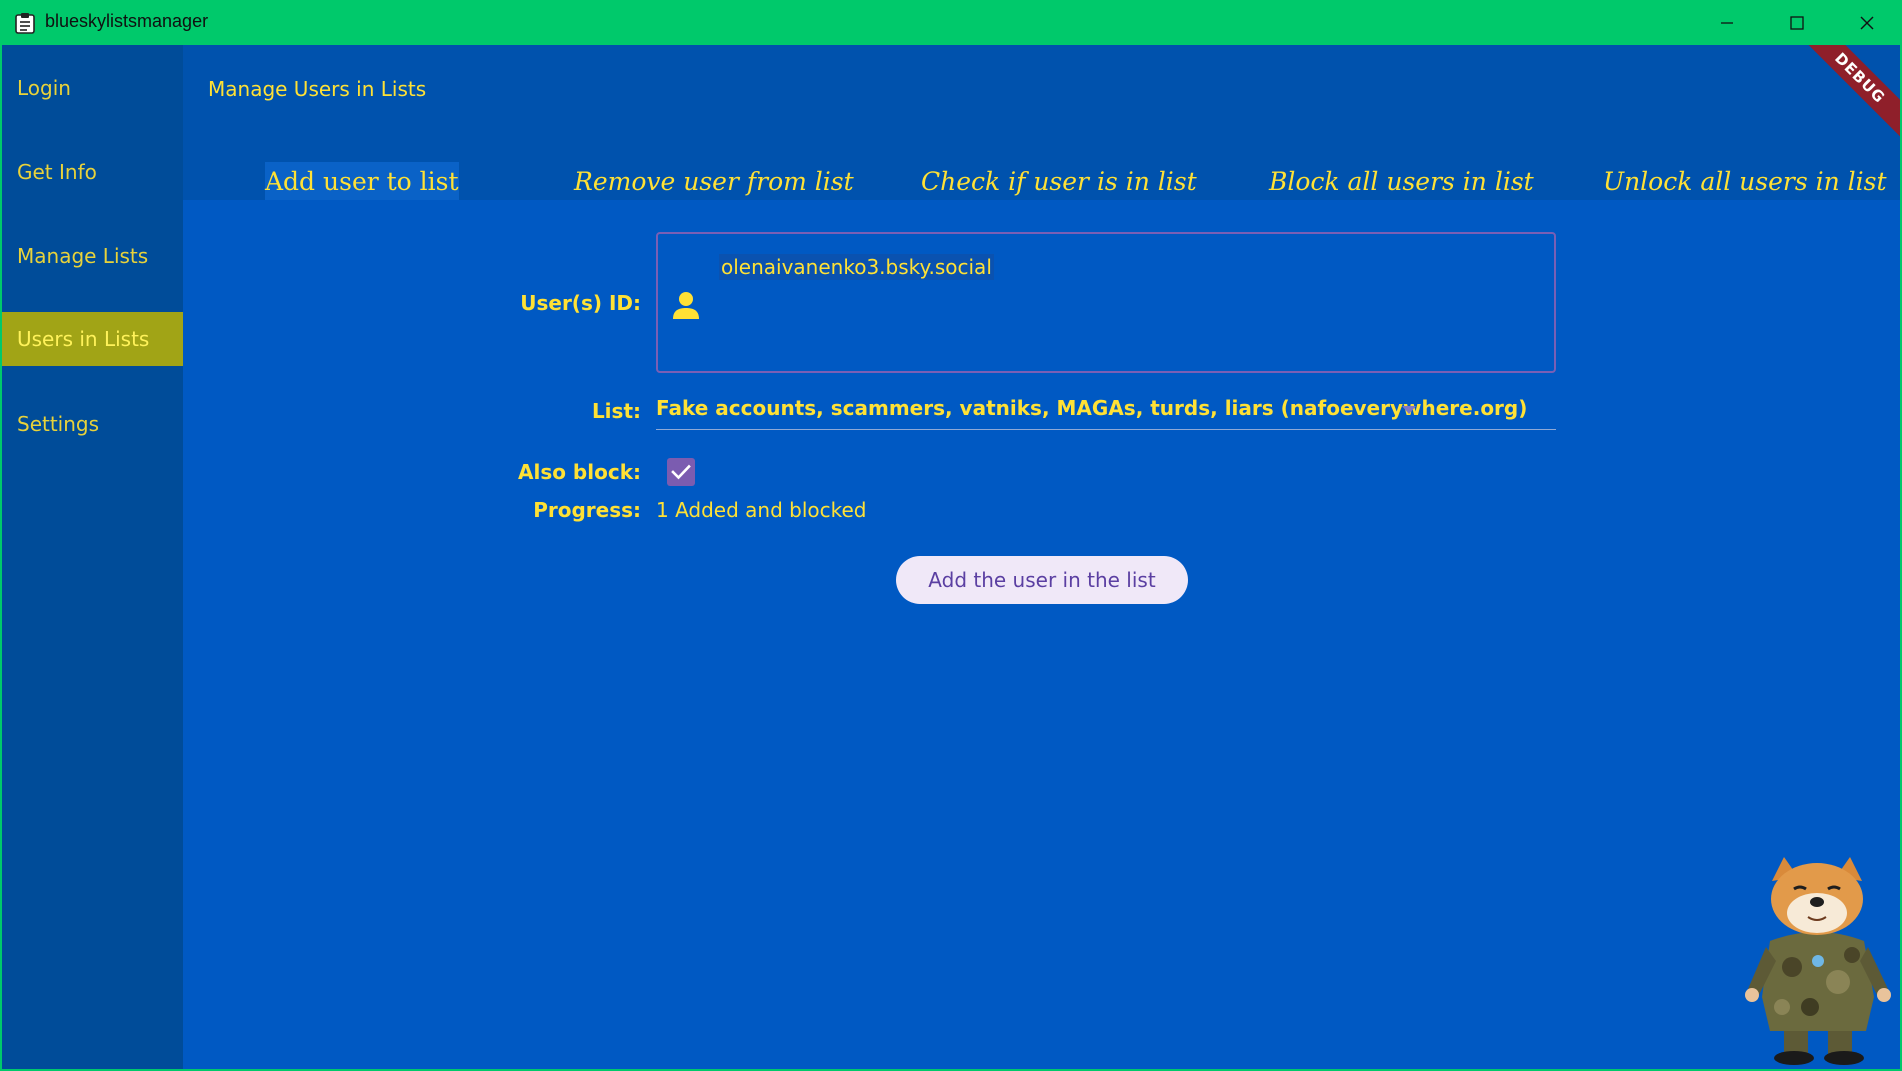 Image resolution: width=1902 pixels, height=1071 pixels. I want to click on tab-check-if-user-is-in-list: Check if user is in list, so click(1059, 181).